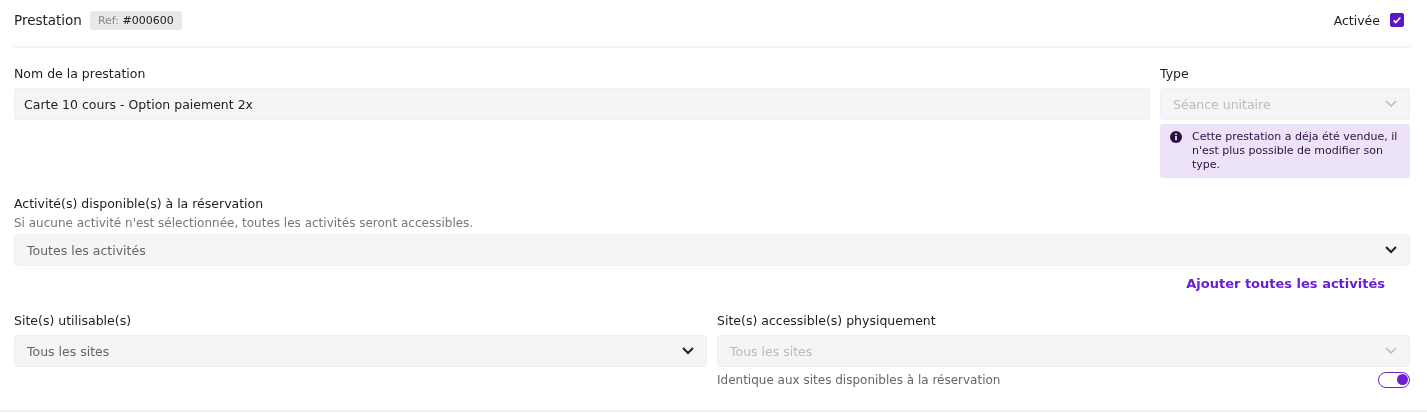  Describe the element at coordinates (1175, 74) in the screenshot. I see `field-label: Type` at that location.